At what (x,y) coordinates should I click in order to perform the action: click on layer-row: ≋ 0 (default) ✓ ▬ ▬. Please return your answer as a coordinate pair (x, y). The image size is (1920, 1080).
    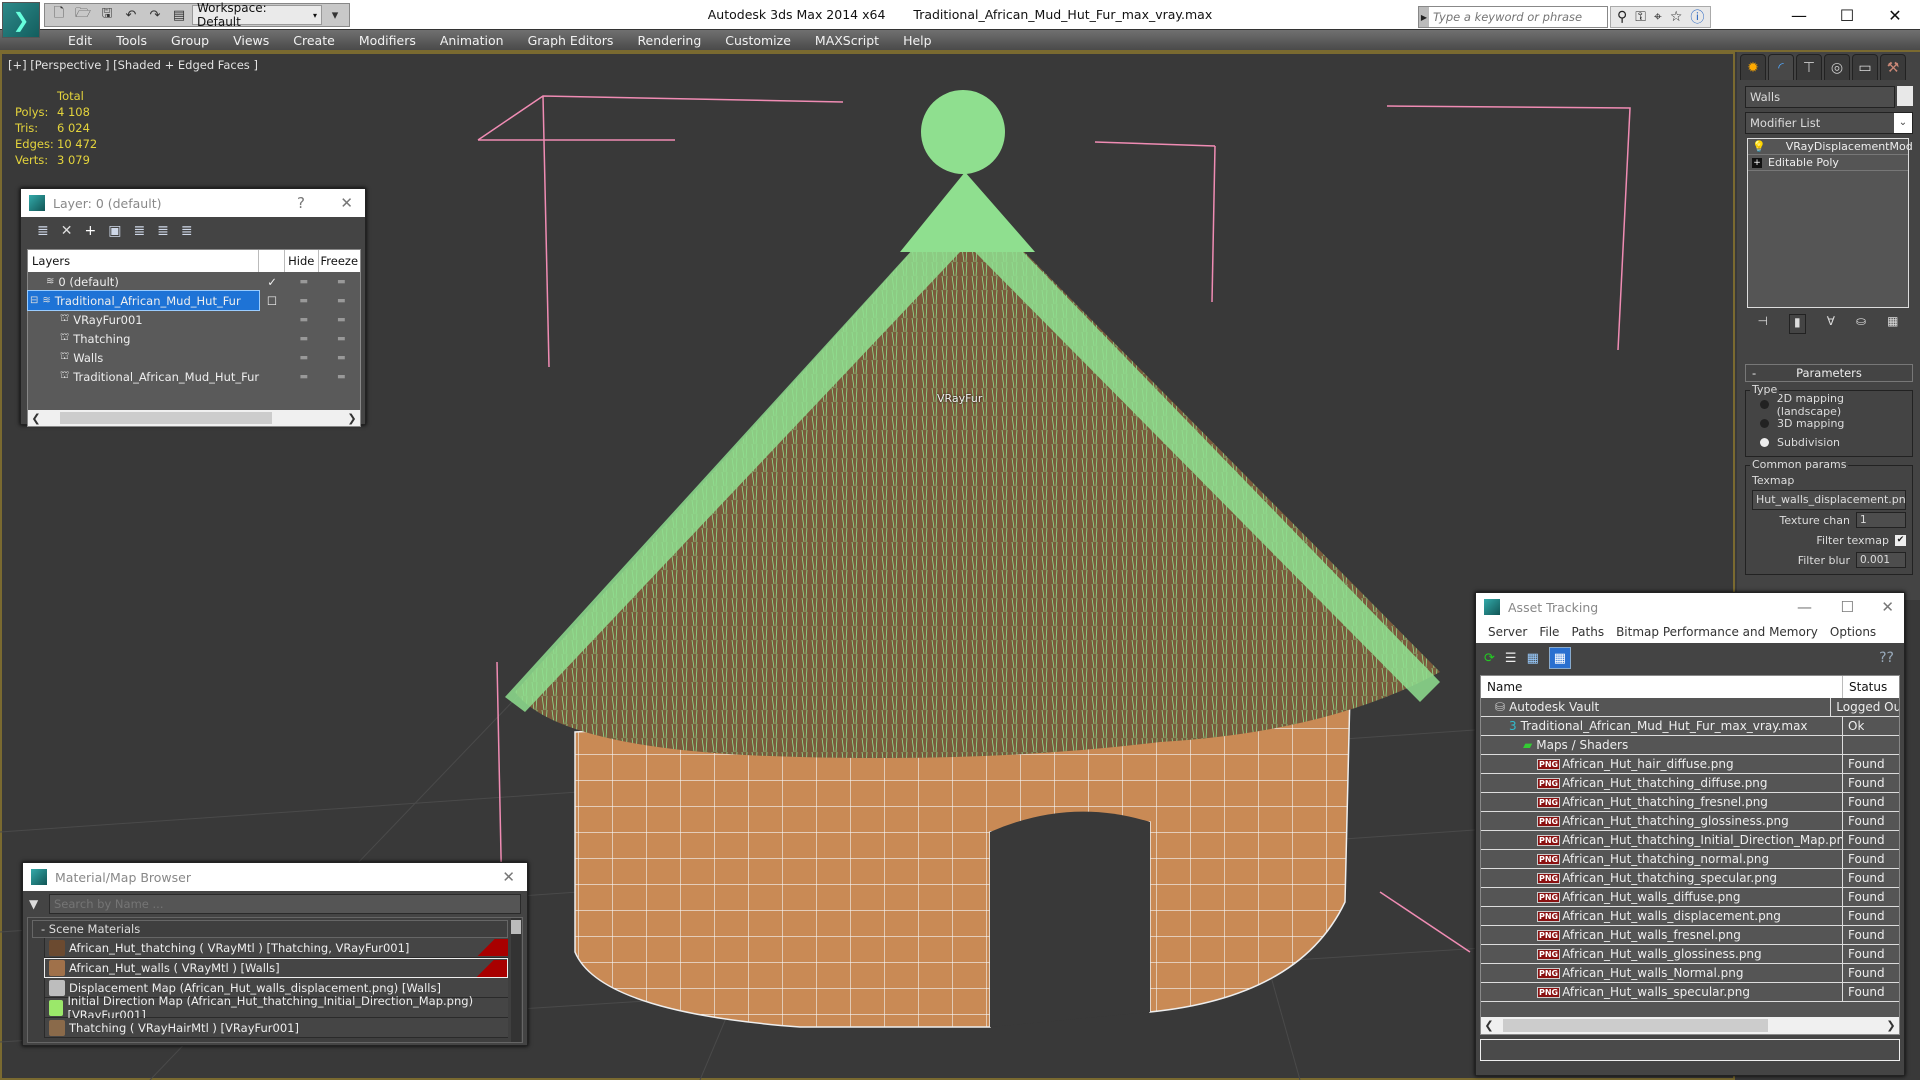
    Looking at the image, I should click on (194, 281).